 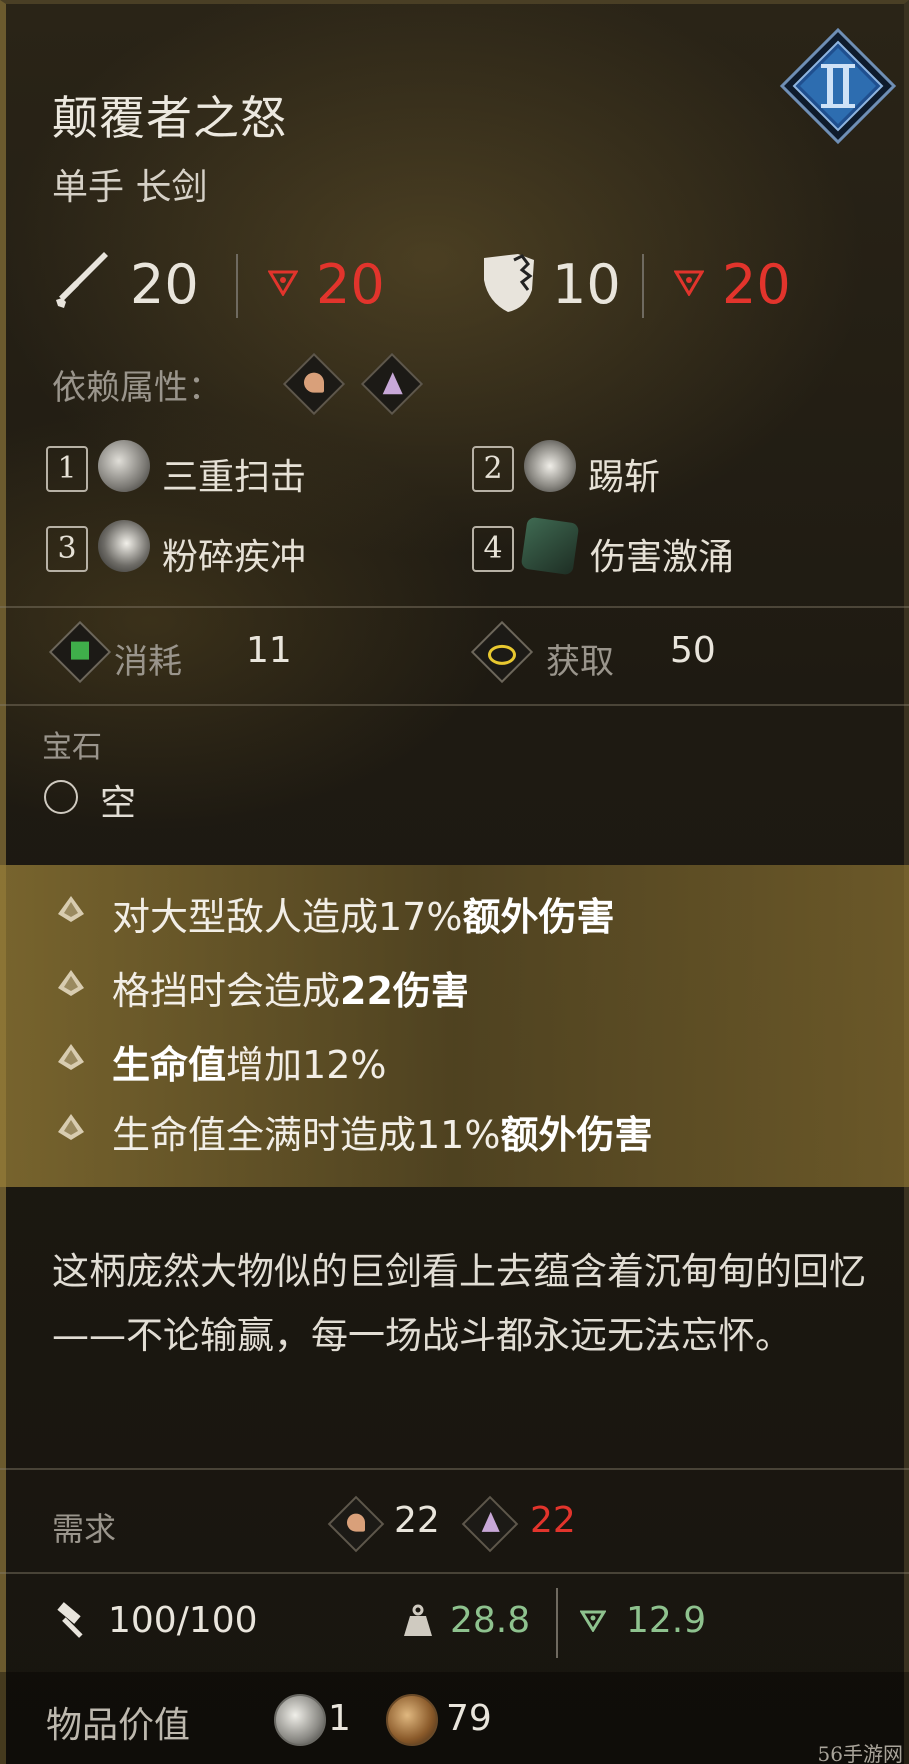 What do you see at coordinates (860, 1753) in the screenshot?
I see `watermark: 56手游网` at bounding box center [860, 1753].